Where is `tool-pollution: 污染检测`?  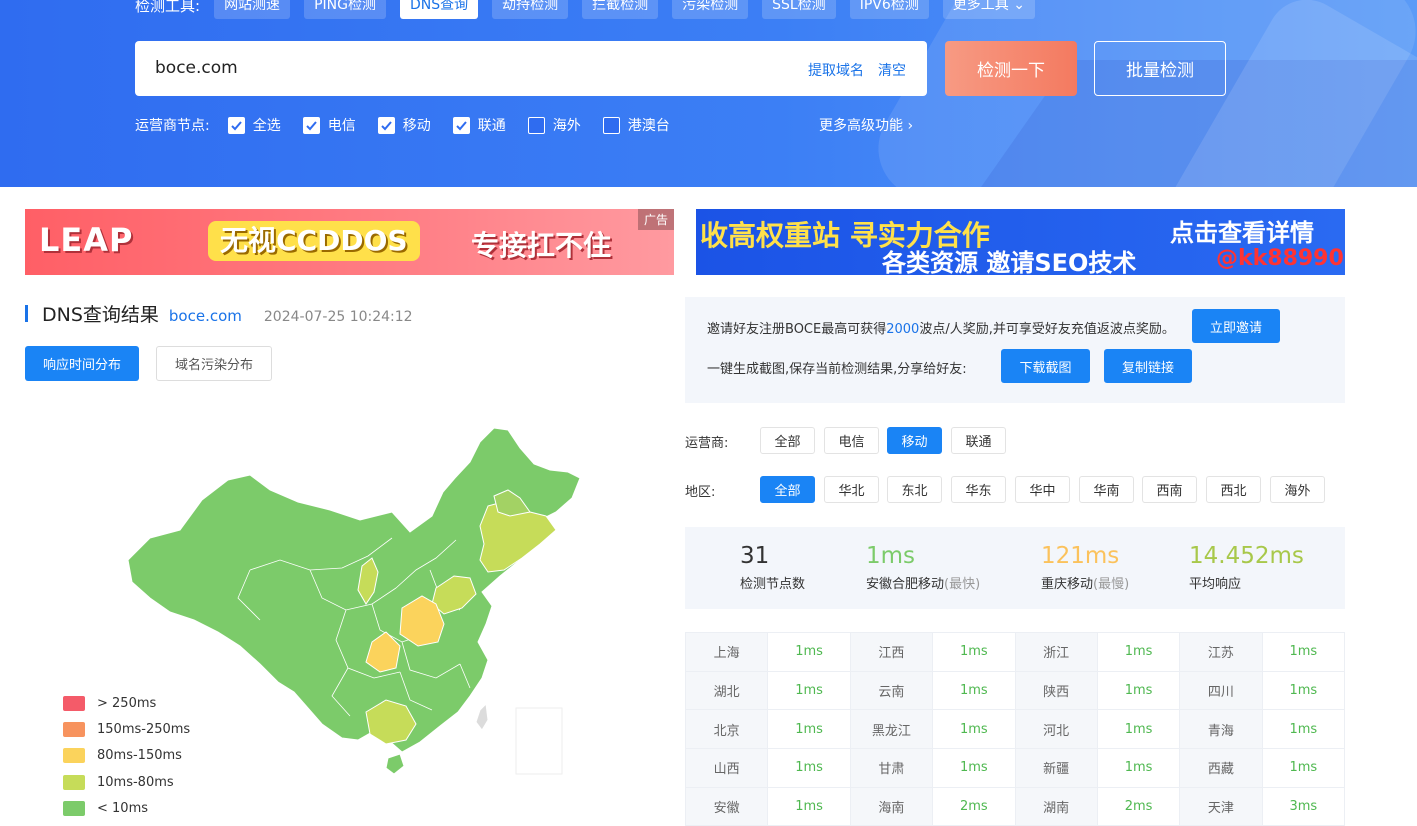 tool-pollution: 污染检测 is located at coordinates (710, 9).